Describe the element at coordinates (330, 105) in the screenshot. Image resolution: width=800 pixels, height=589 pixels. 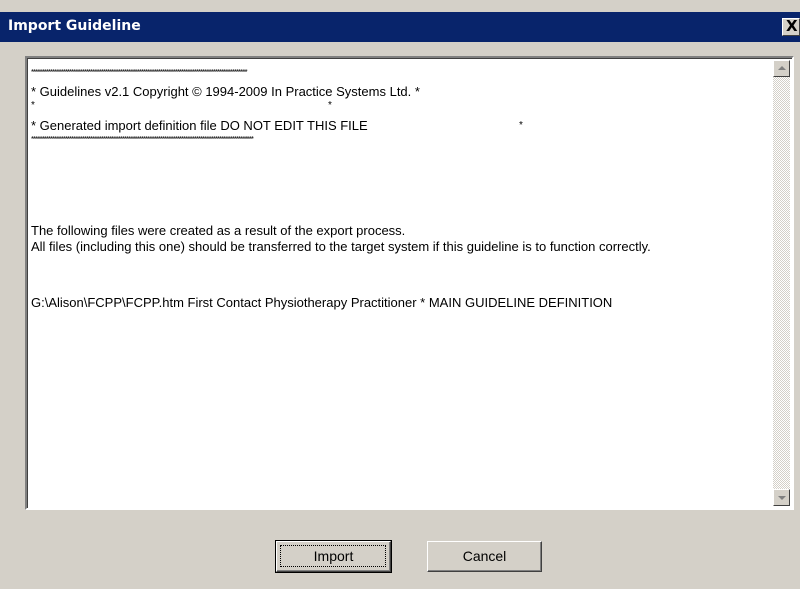
I see `star-single-mid: *` at that location.